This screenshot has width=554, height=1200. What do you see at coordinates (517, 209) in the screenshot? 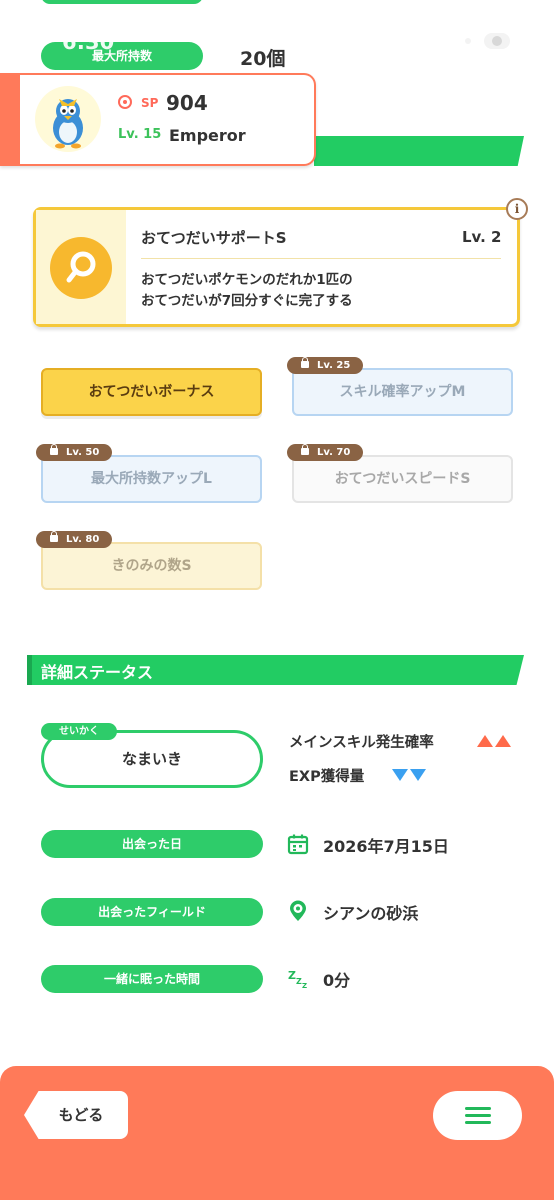
I see `info-icon: i` at bounding box center [517, 209].